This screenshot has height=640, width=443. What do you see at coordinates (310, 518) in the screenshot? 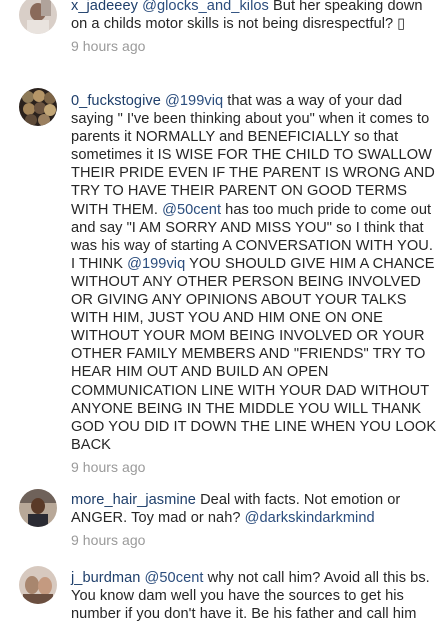
I see `comment-mention: @darkskindarkmind` at bounding box center [310, 518].